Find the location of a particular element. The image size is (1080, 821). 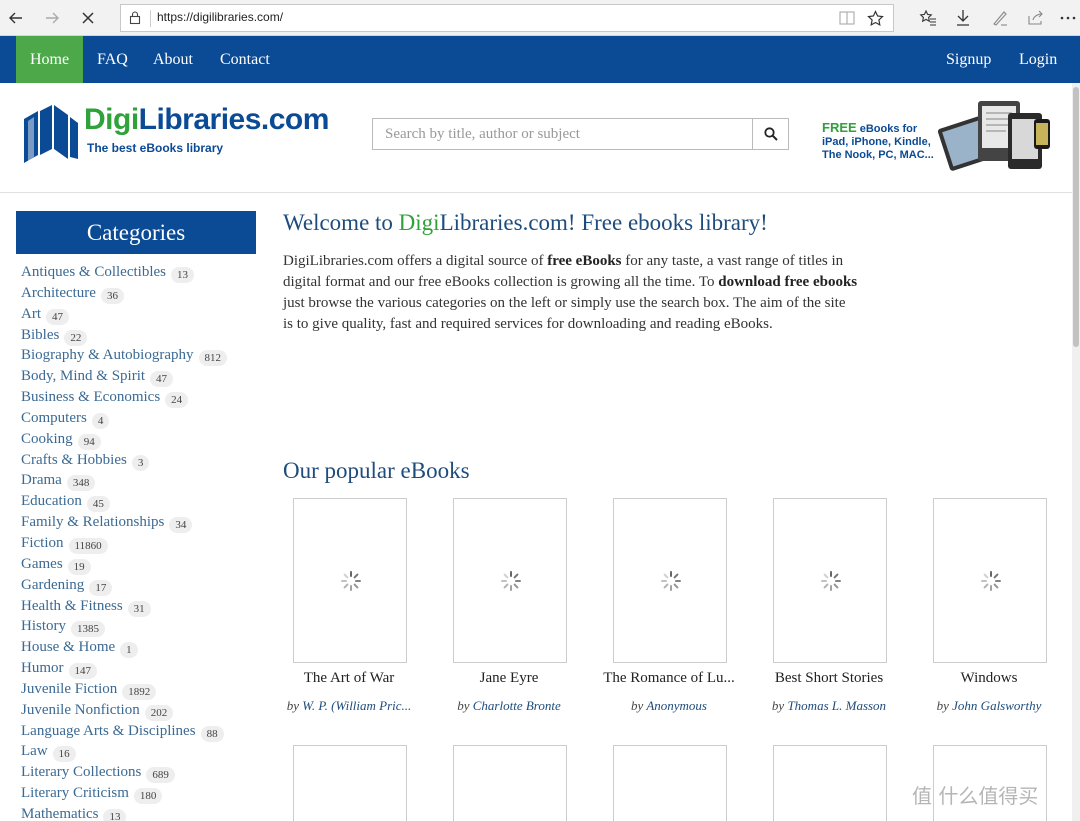

url-text: https://digilibraries.com/ is located at coordinates (220, 17).